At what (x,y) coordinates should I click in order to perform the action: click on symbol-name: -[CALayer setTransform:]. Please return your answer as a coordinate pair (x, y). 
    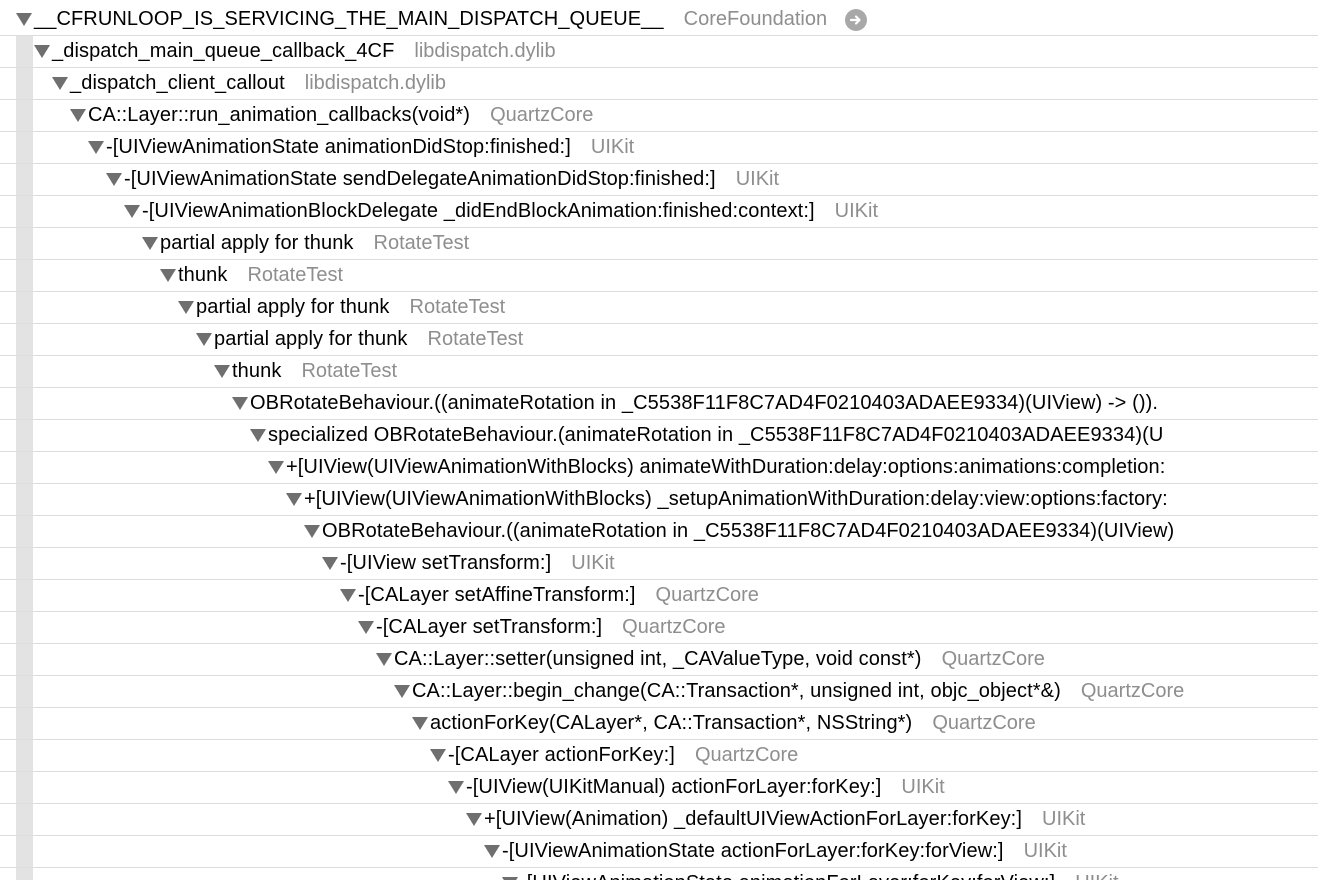
    Looking at the image, I should click on (489, 627).